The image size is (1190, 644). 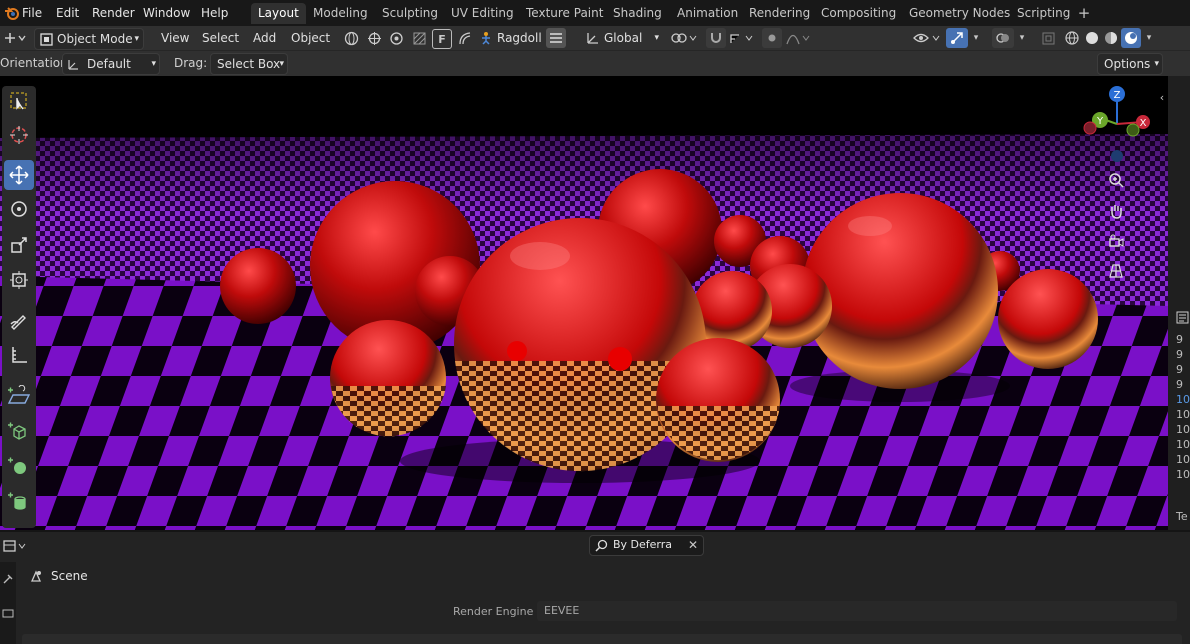 I want to click on menu-edit: Edit, so click(x=67, y=13).